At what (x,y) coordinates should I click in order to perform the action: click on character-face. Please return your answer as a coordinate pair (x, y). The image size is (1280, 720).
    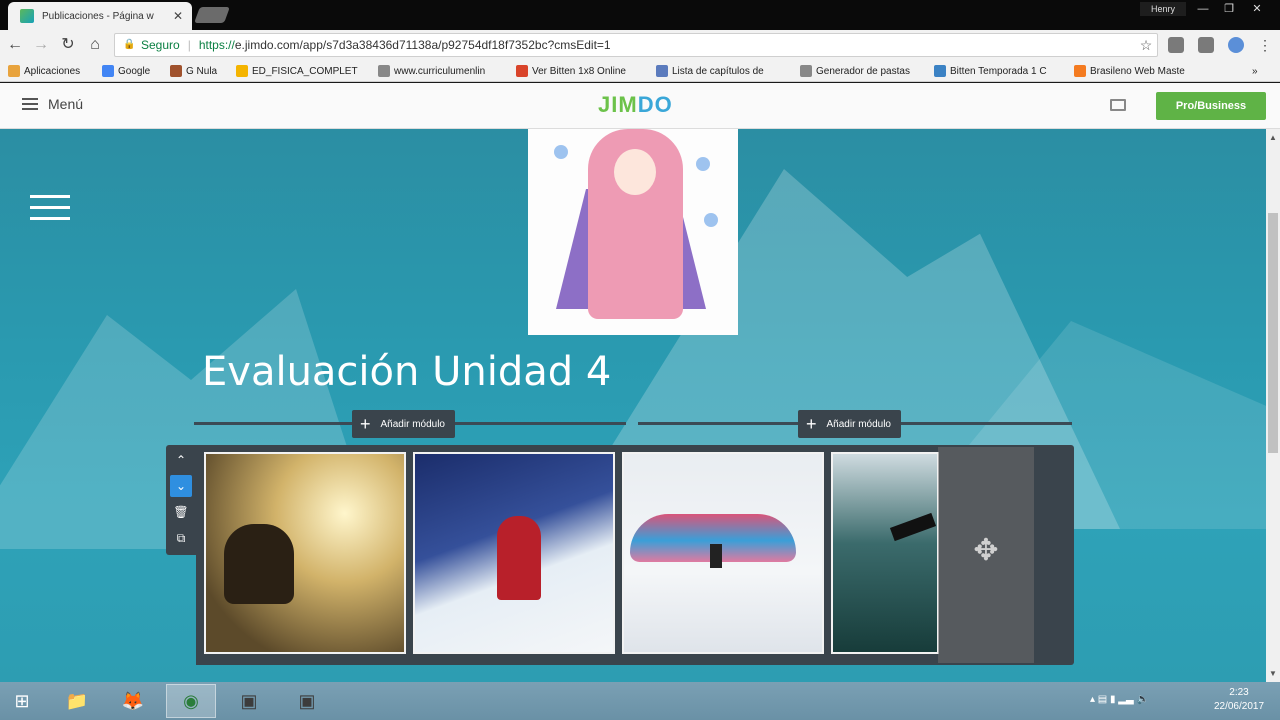
    Looking at the image, I should click on (635, 172).